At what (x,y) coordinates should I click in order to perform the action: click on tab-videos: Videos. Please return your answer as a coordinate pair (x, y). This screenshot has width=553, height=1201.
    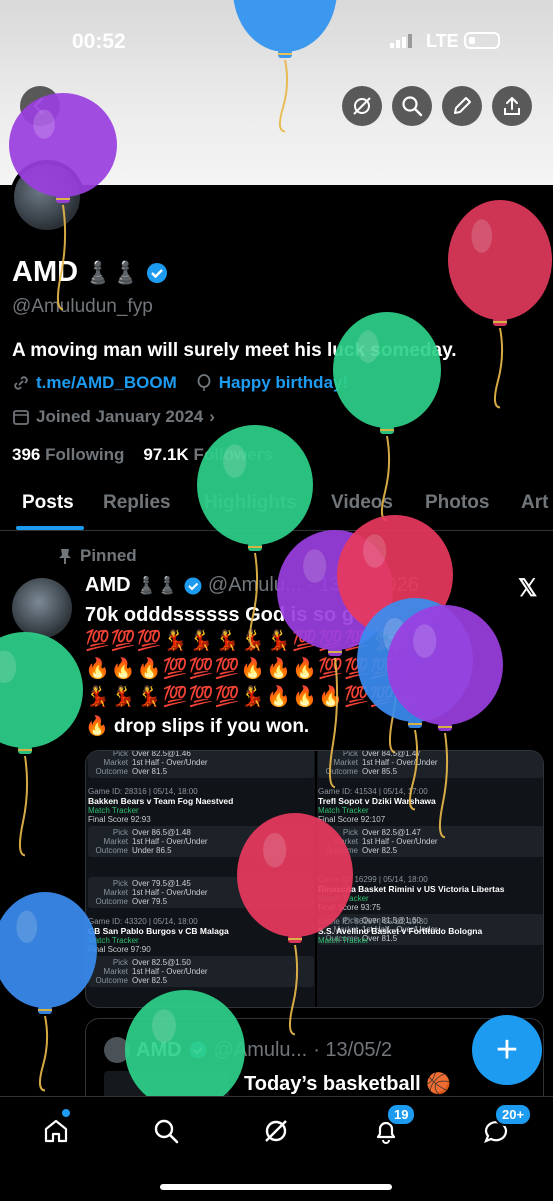
    Looking at the image, I should click on (362, 503).